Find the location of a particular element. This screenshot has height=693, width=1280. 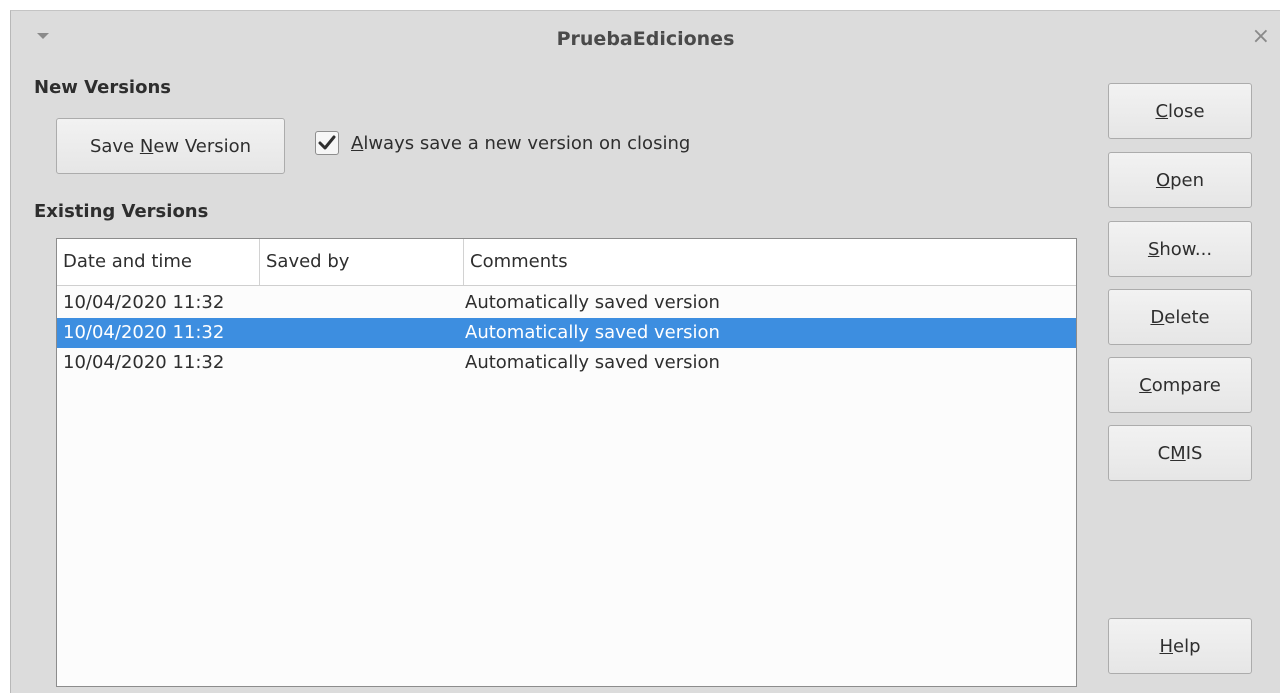

help-button: Help is located at coordinates (1180, 646).